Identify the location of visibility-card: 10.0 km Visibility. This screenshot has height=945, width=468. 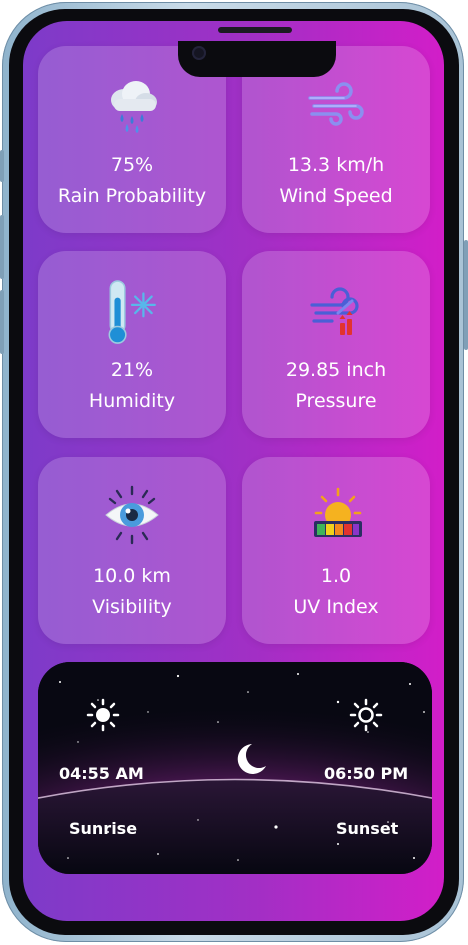
(132, 550).